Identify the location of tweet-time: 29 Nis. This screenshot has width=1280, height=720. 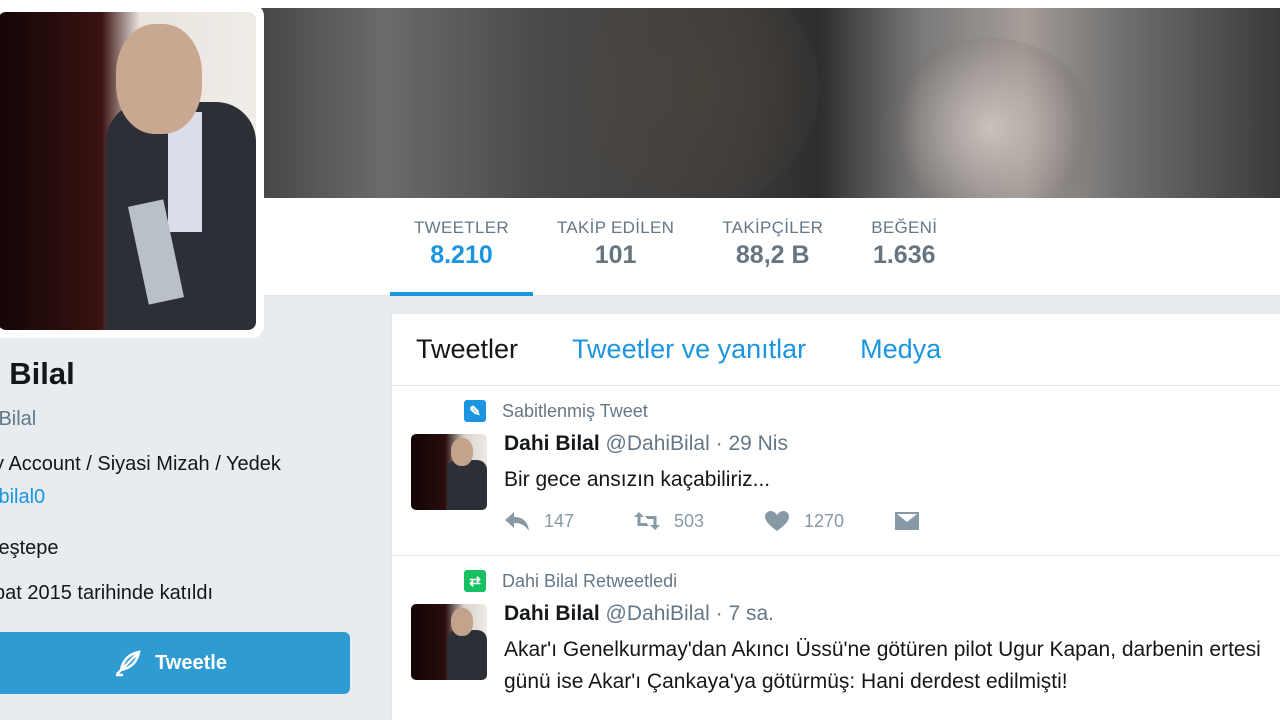
(758, 443).